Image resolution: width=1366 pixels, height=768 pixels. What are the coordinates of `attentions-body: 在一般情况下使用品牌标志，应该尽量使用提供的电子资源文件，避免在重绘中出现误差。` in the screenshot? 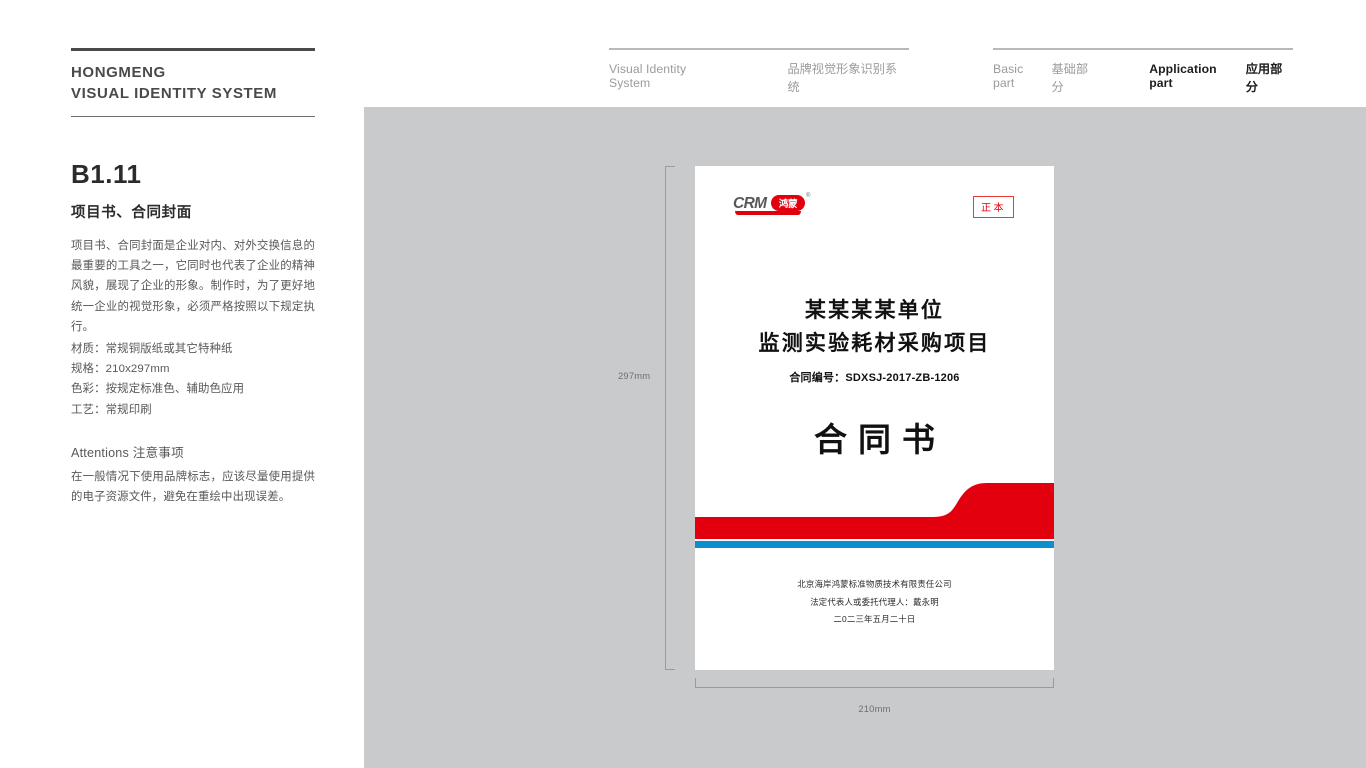 It's located at (193, 486).